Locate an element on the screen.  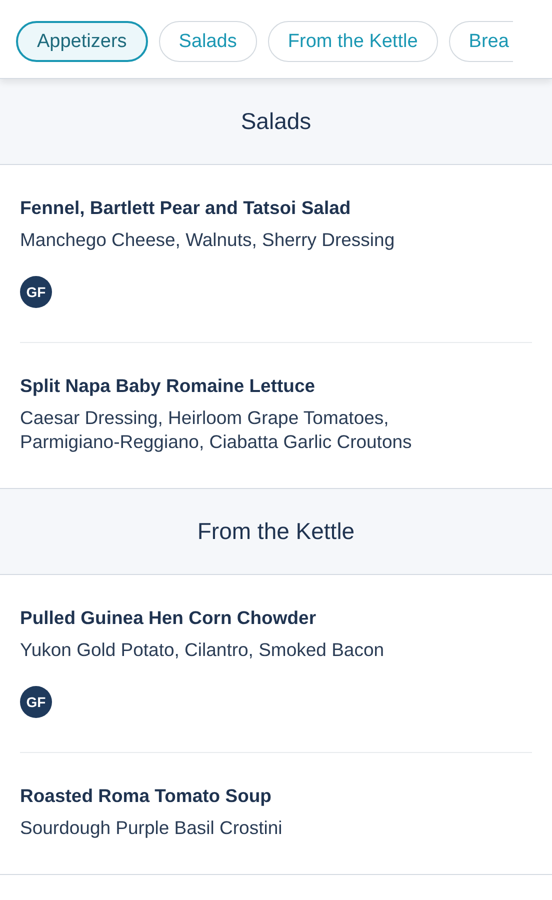
dish-name: Roasted Roma Tomato Soup is located at coordinates (146, 796).